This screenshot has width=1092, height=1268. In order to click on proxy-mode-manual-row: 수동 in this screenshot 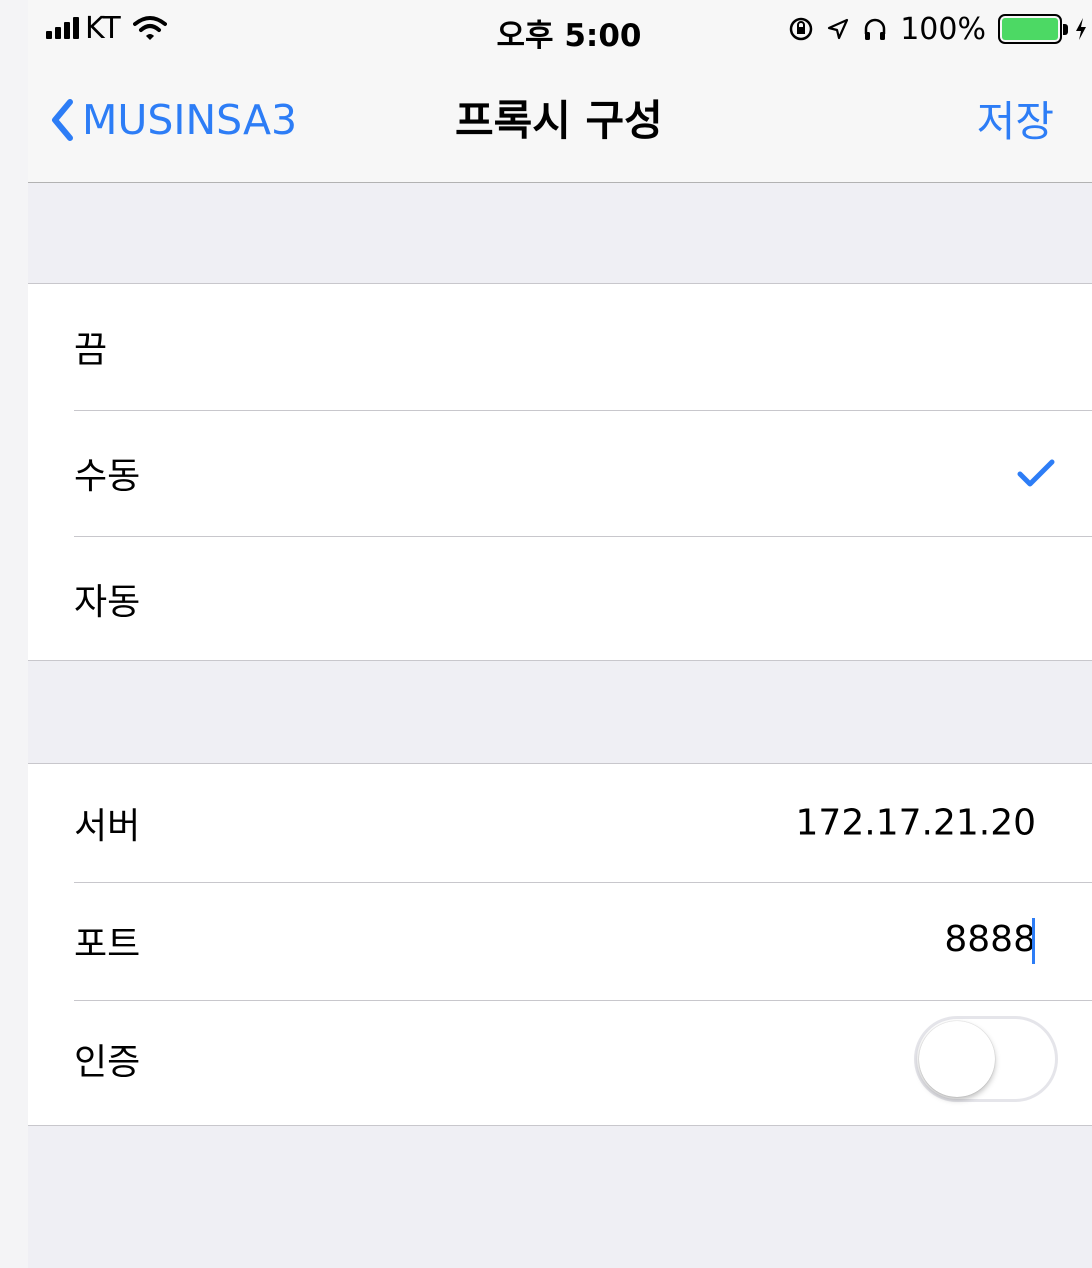, I will do `click(560, 473)`.